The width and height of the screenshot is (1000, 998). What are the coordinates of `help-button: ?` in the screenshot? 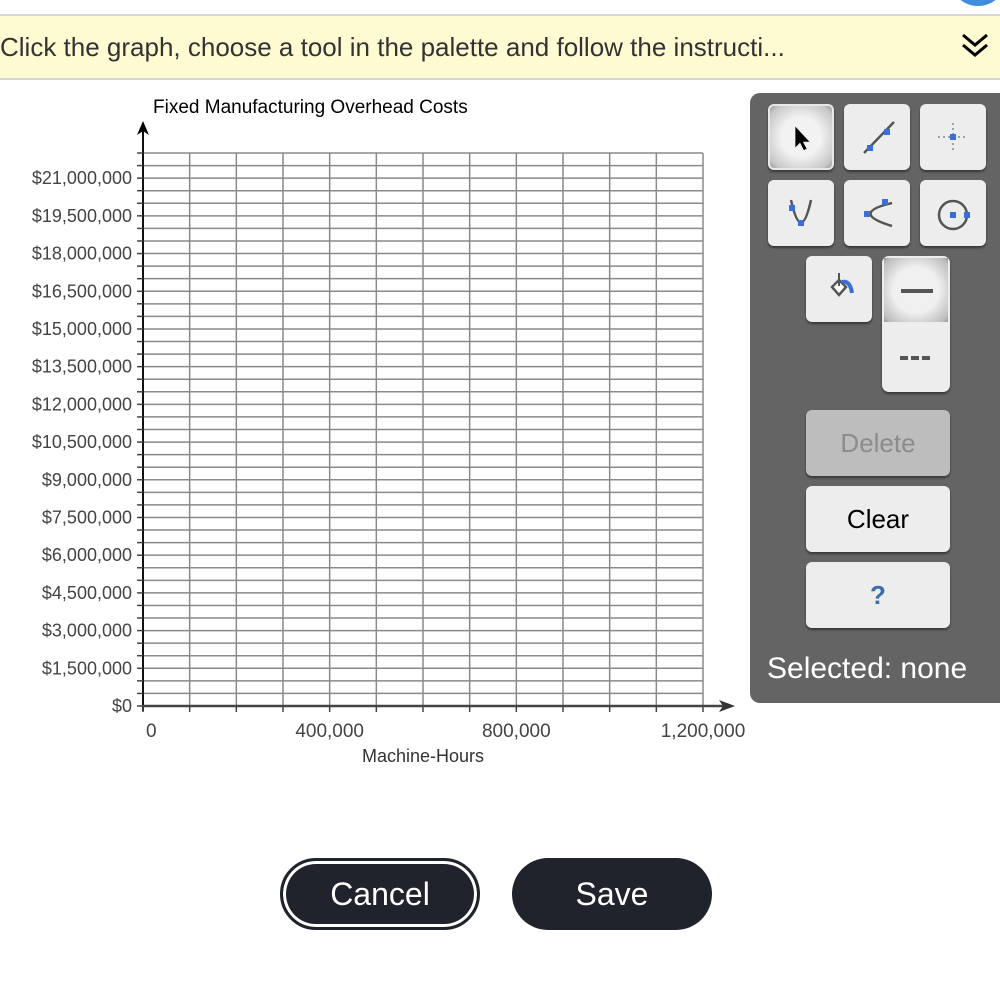 It's located at (878, 595).